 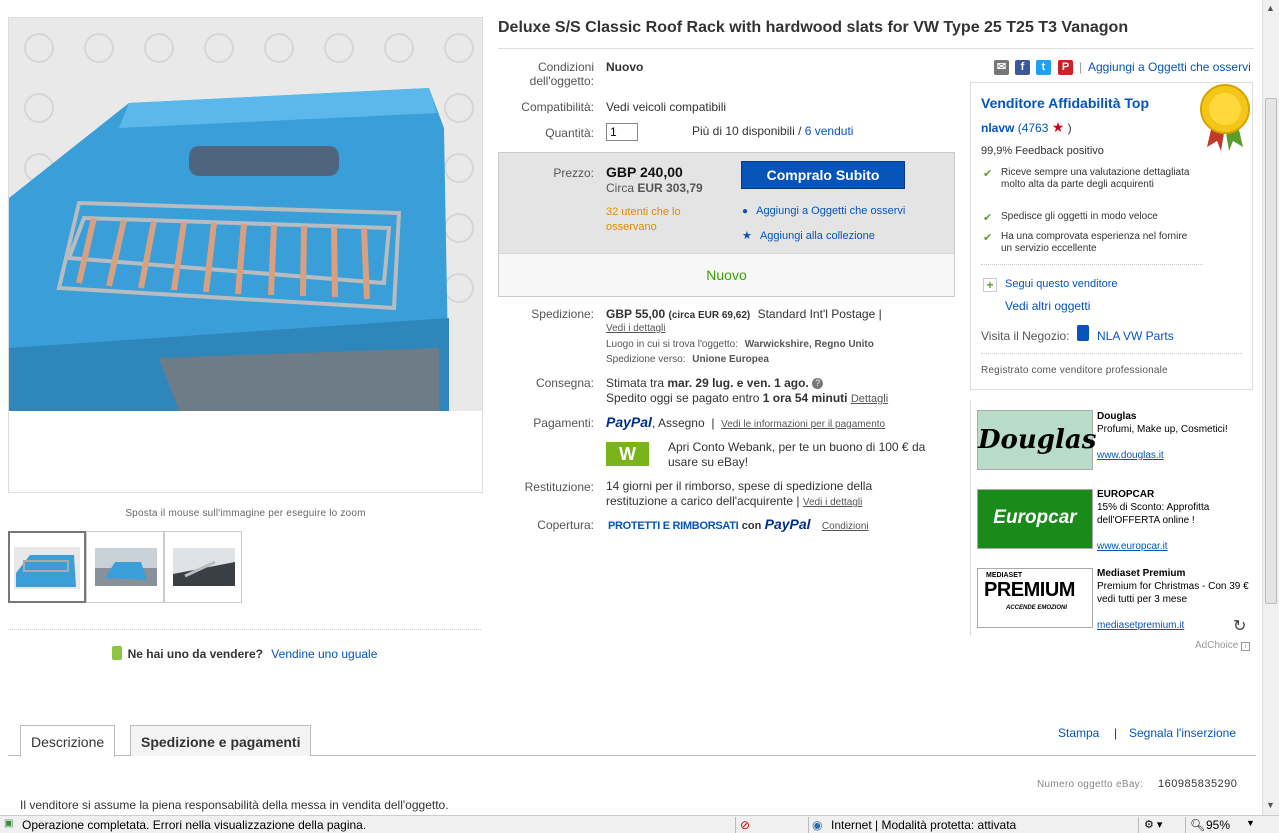 What do you see at coordinates (1083, 333) in the screenshot?
I see `store-icon` at bounding box center [1083, 333].